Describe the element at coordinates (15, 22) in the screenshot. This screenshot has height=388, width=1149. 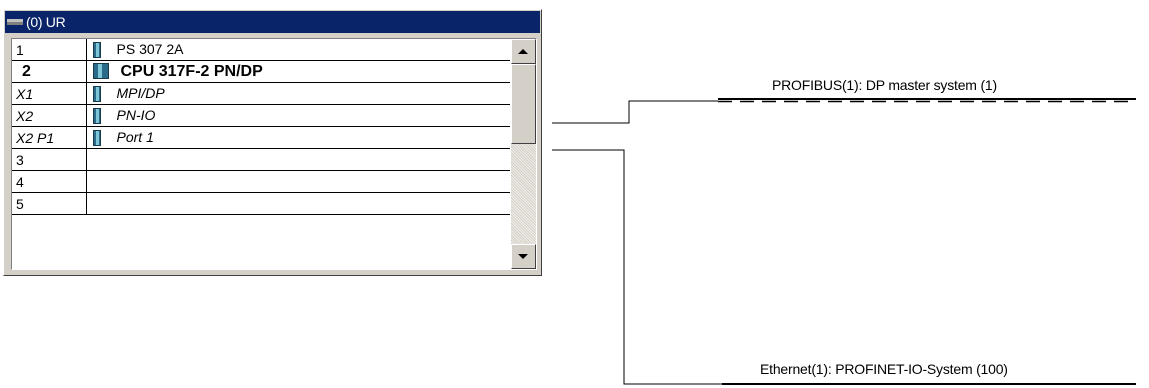
I see `rack-icon` at that location.